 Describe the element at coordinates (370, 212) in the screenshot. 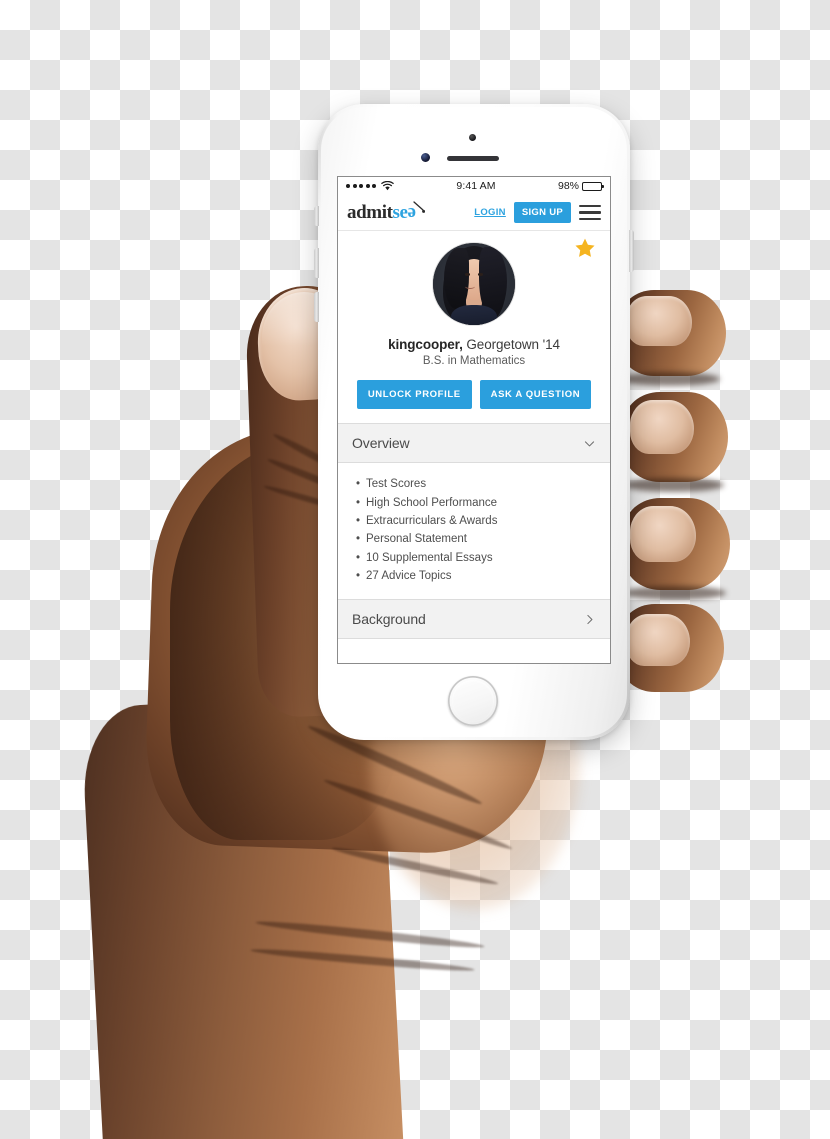

I see `logo-text-admit: admit` at that location.